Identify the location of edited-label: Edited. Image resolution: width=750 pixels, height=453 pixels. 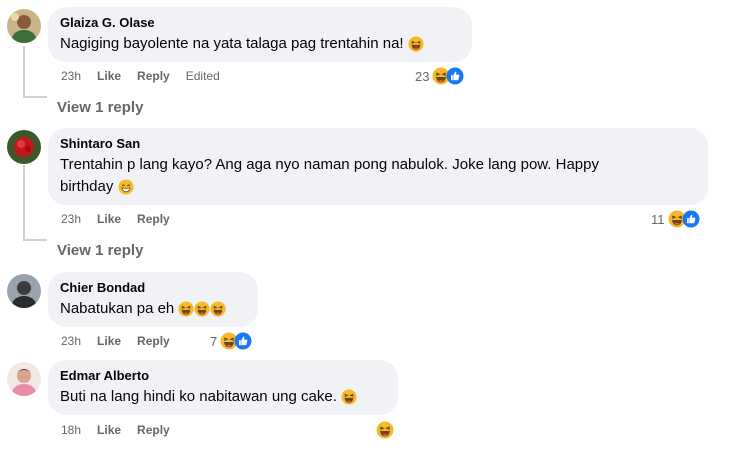
(203, 76).